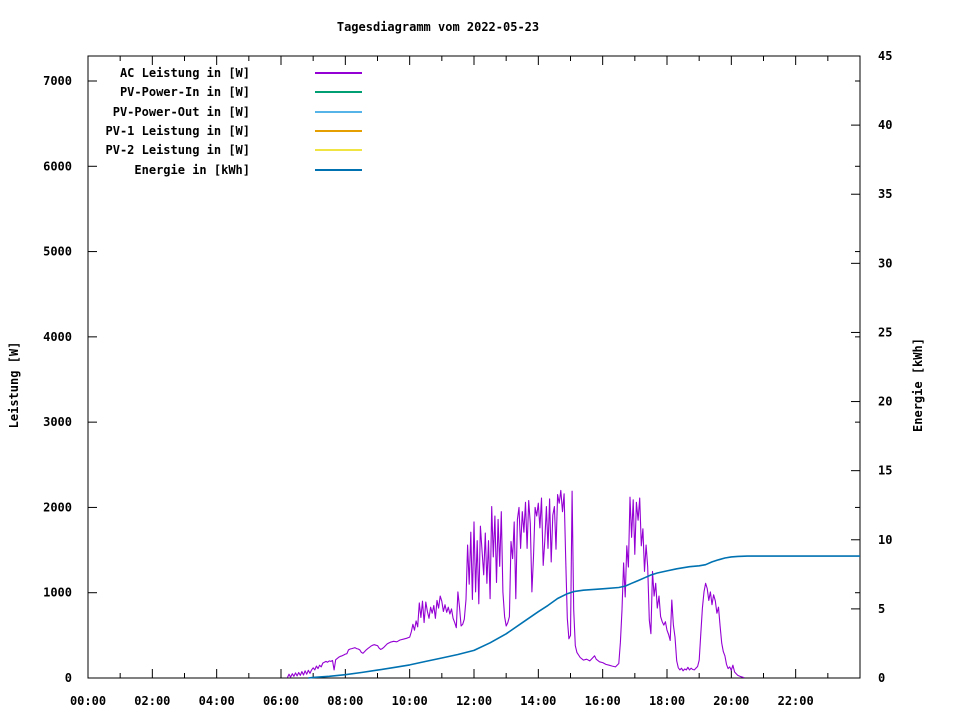 This screenshot has height=720, width=960. I want to click on y2-tick-label: 5, so click(881, 609).